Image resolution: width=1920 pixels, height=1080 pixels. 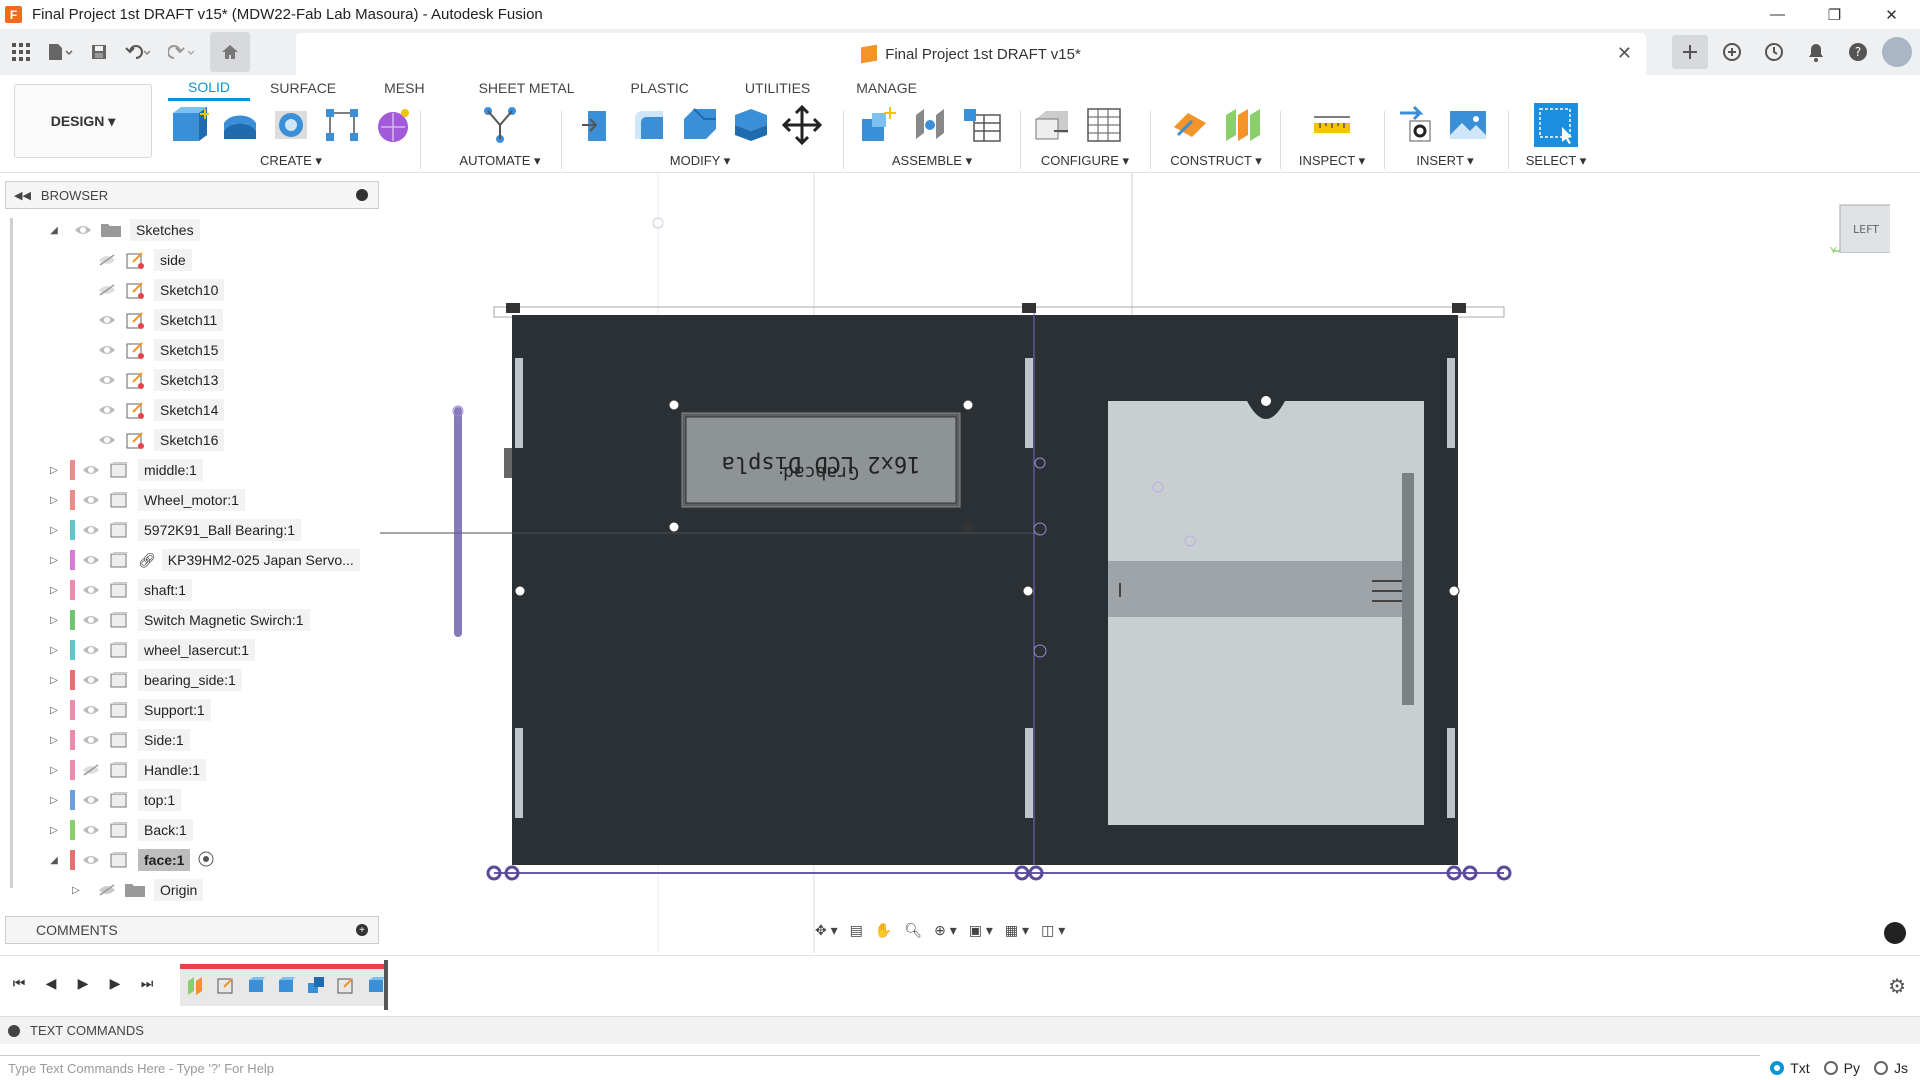 I want to click on tab-sheet-metal: SHEET METAL, so click(x=527, y=88).